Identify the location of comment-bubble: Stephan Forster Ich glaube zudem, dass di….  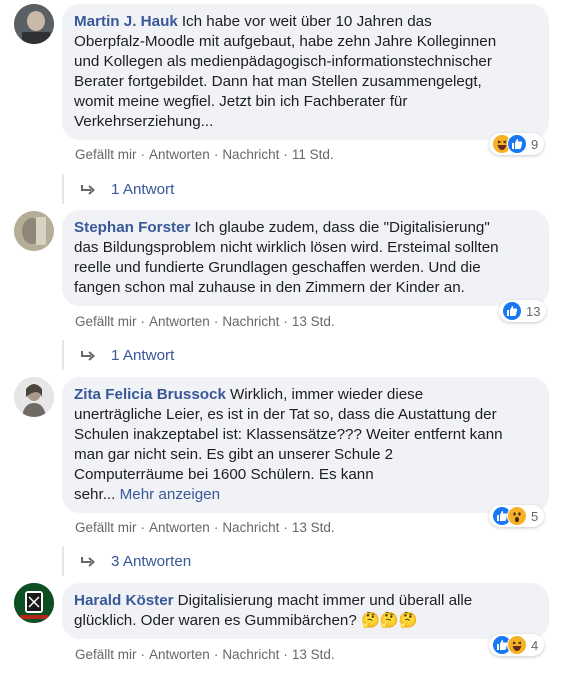
(305, 258).